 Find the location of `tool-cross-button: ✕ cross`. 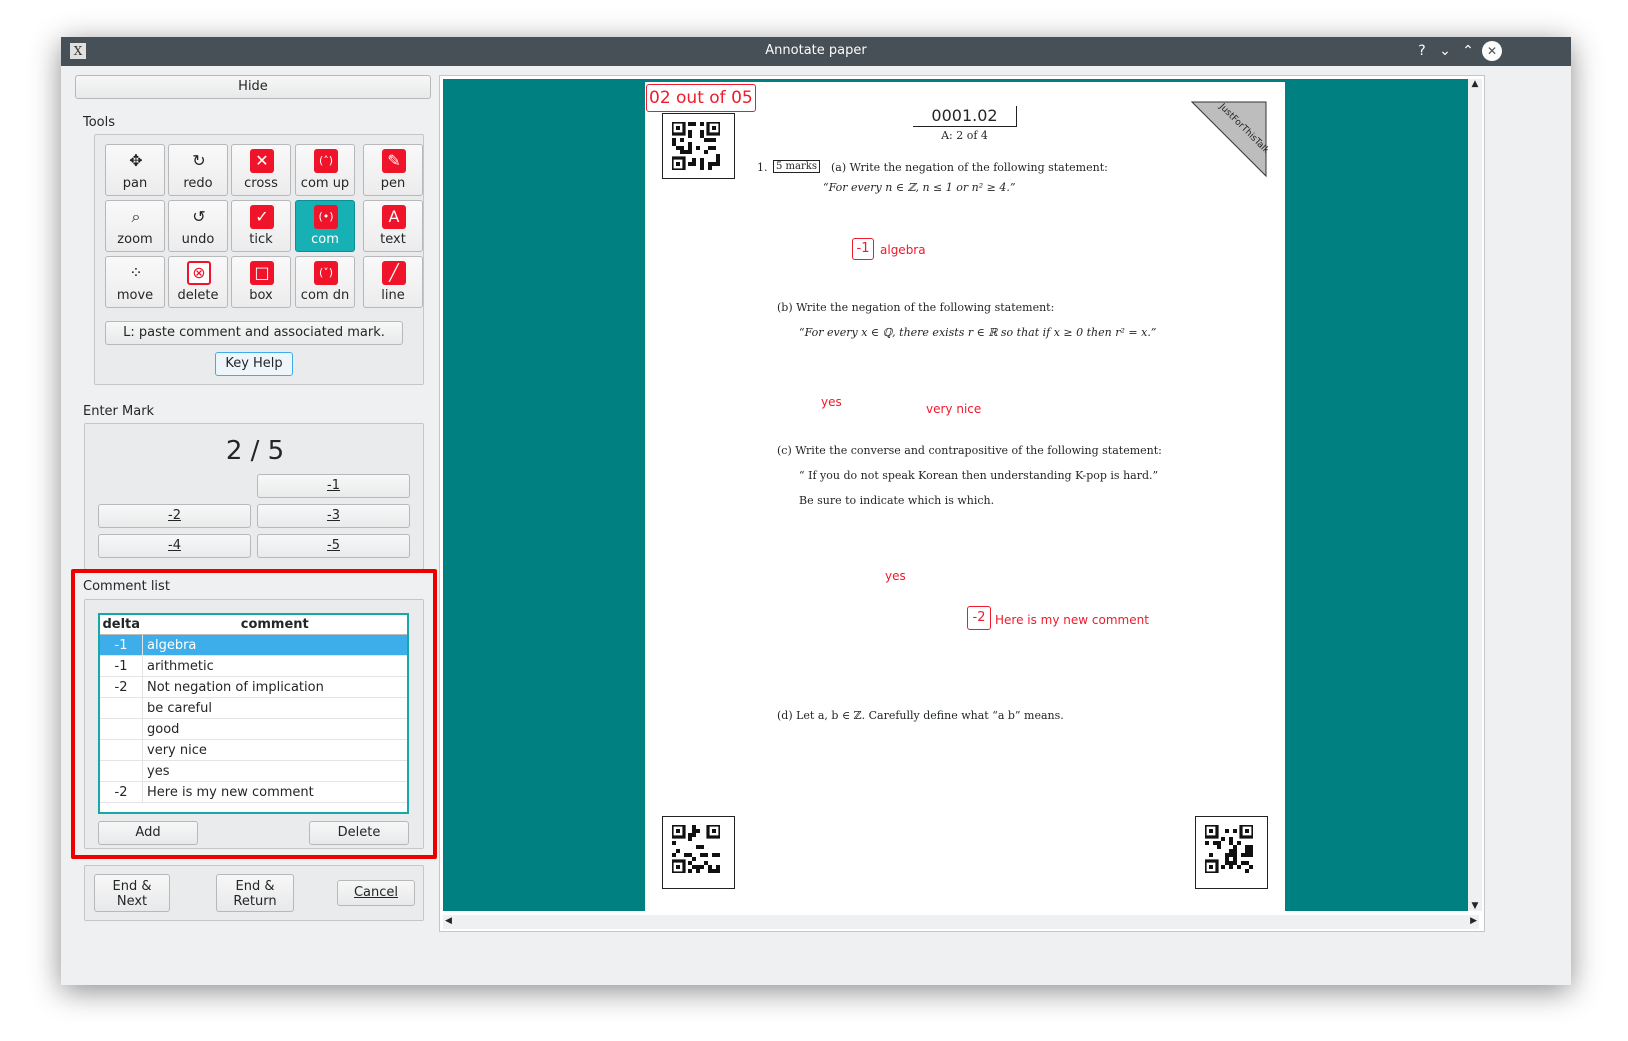

tool-cross-button: ✕ cross is located at coordinates (261, 170).